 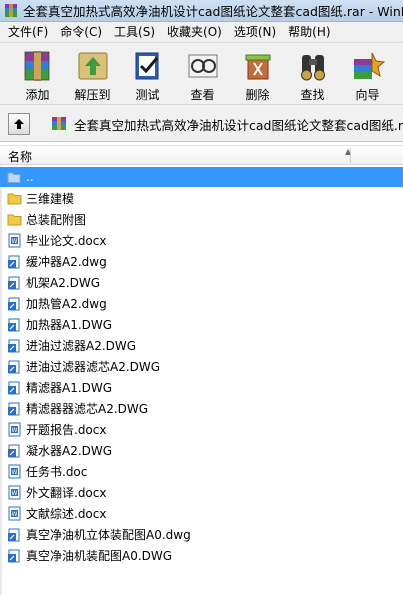 What do you see at coordinates (37, 95) in the screenshot?
I see `add-button-label: 添加` at bounding box center [37, 95].